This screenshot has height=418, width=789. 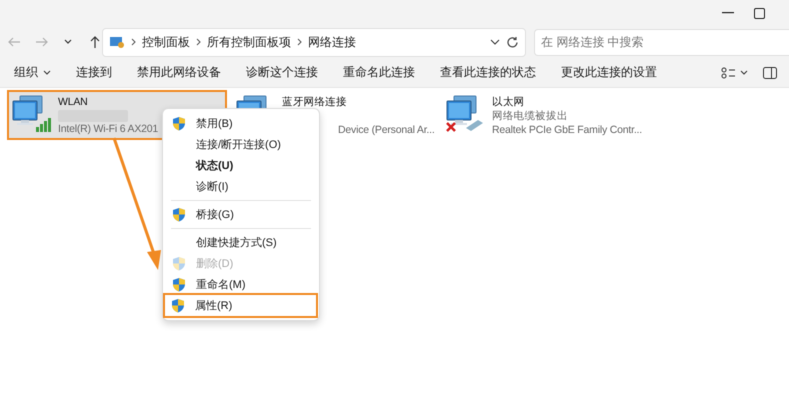 What do you see at coordinates (512, 42) in the screenshot?
I see `refresh-icon` at bounding box center [512, 42].